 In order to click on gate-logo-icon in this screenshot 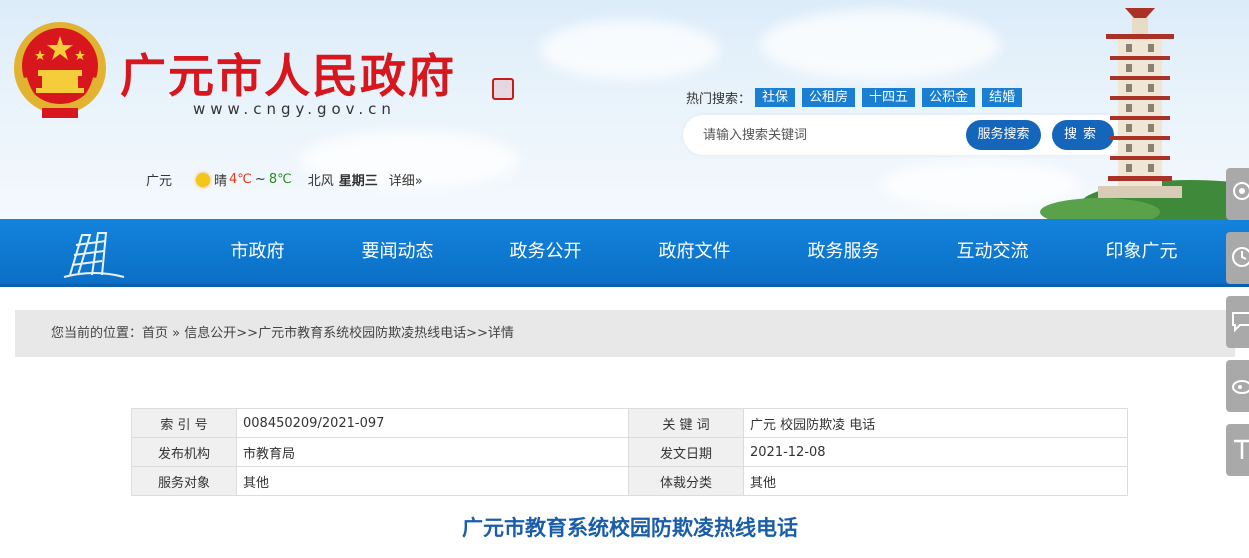, I will do `click(94, 255)`.